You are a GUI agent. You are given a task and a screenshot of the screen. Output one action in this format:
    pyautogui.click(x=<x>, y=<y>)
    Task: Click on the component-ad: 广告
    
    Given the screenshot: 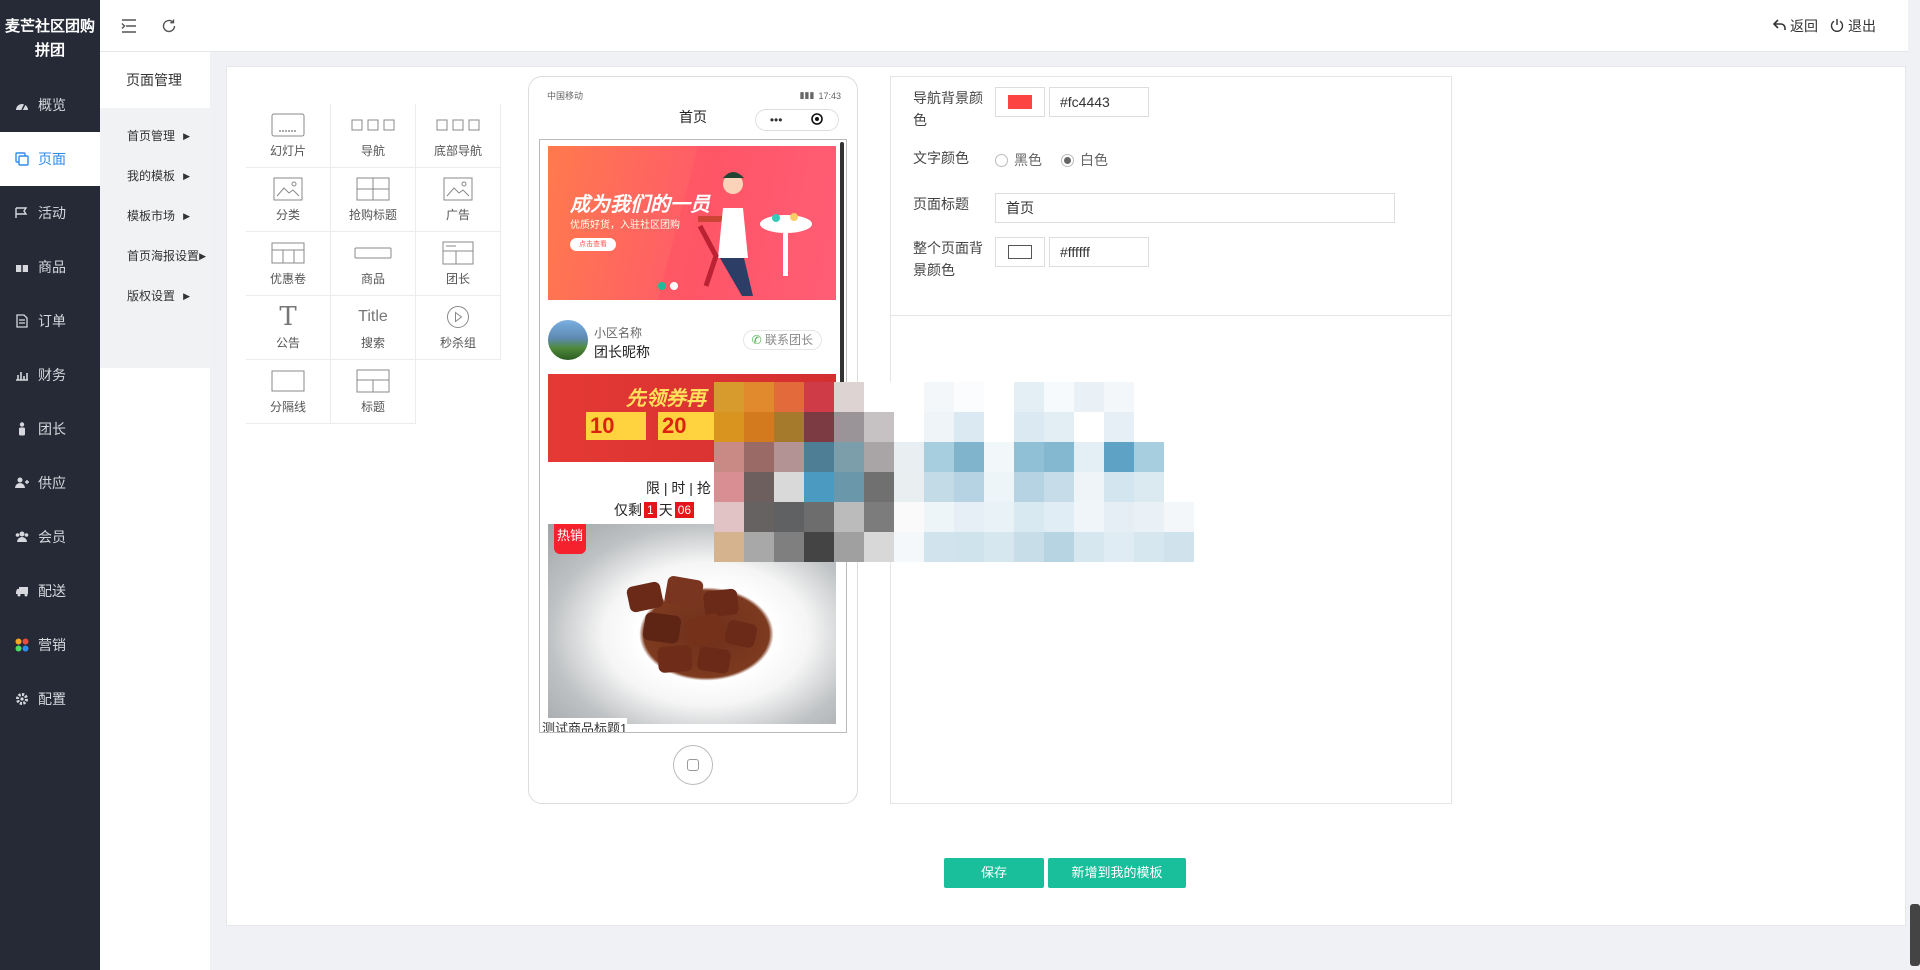 What is the action you would take?
    pyautogui.click(x=458, y=200)
    